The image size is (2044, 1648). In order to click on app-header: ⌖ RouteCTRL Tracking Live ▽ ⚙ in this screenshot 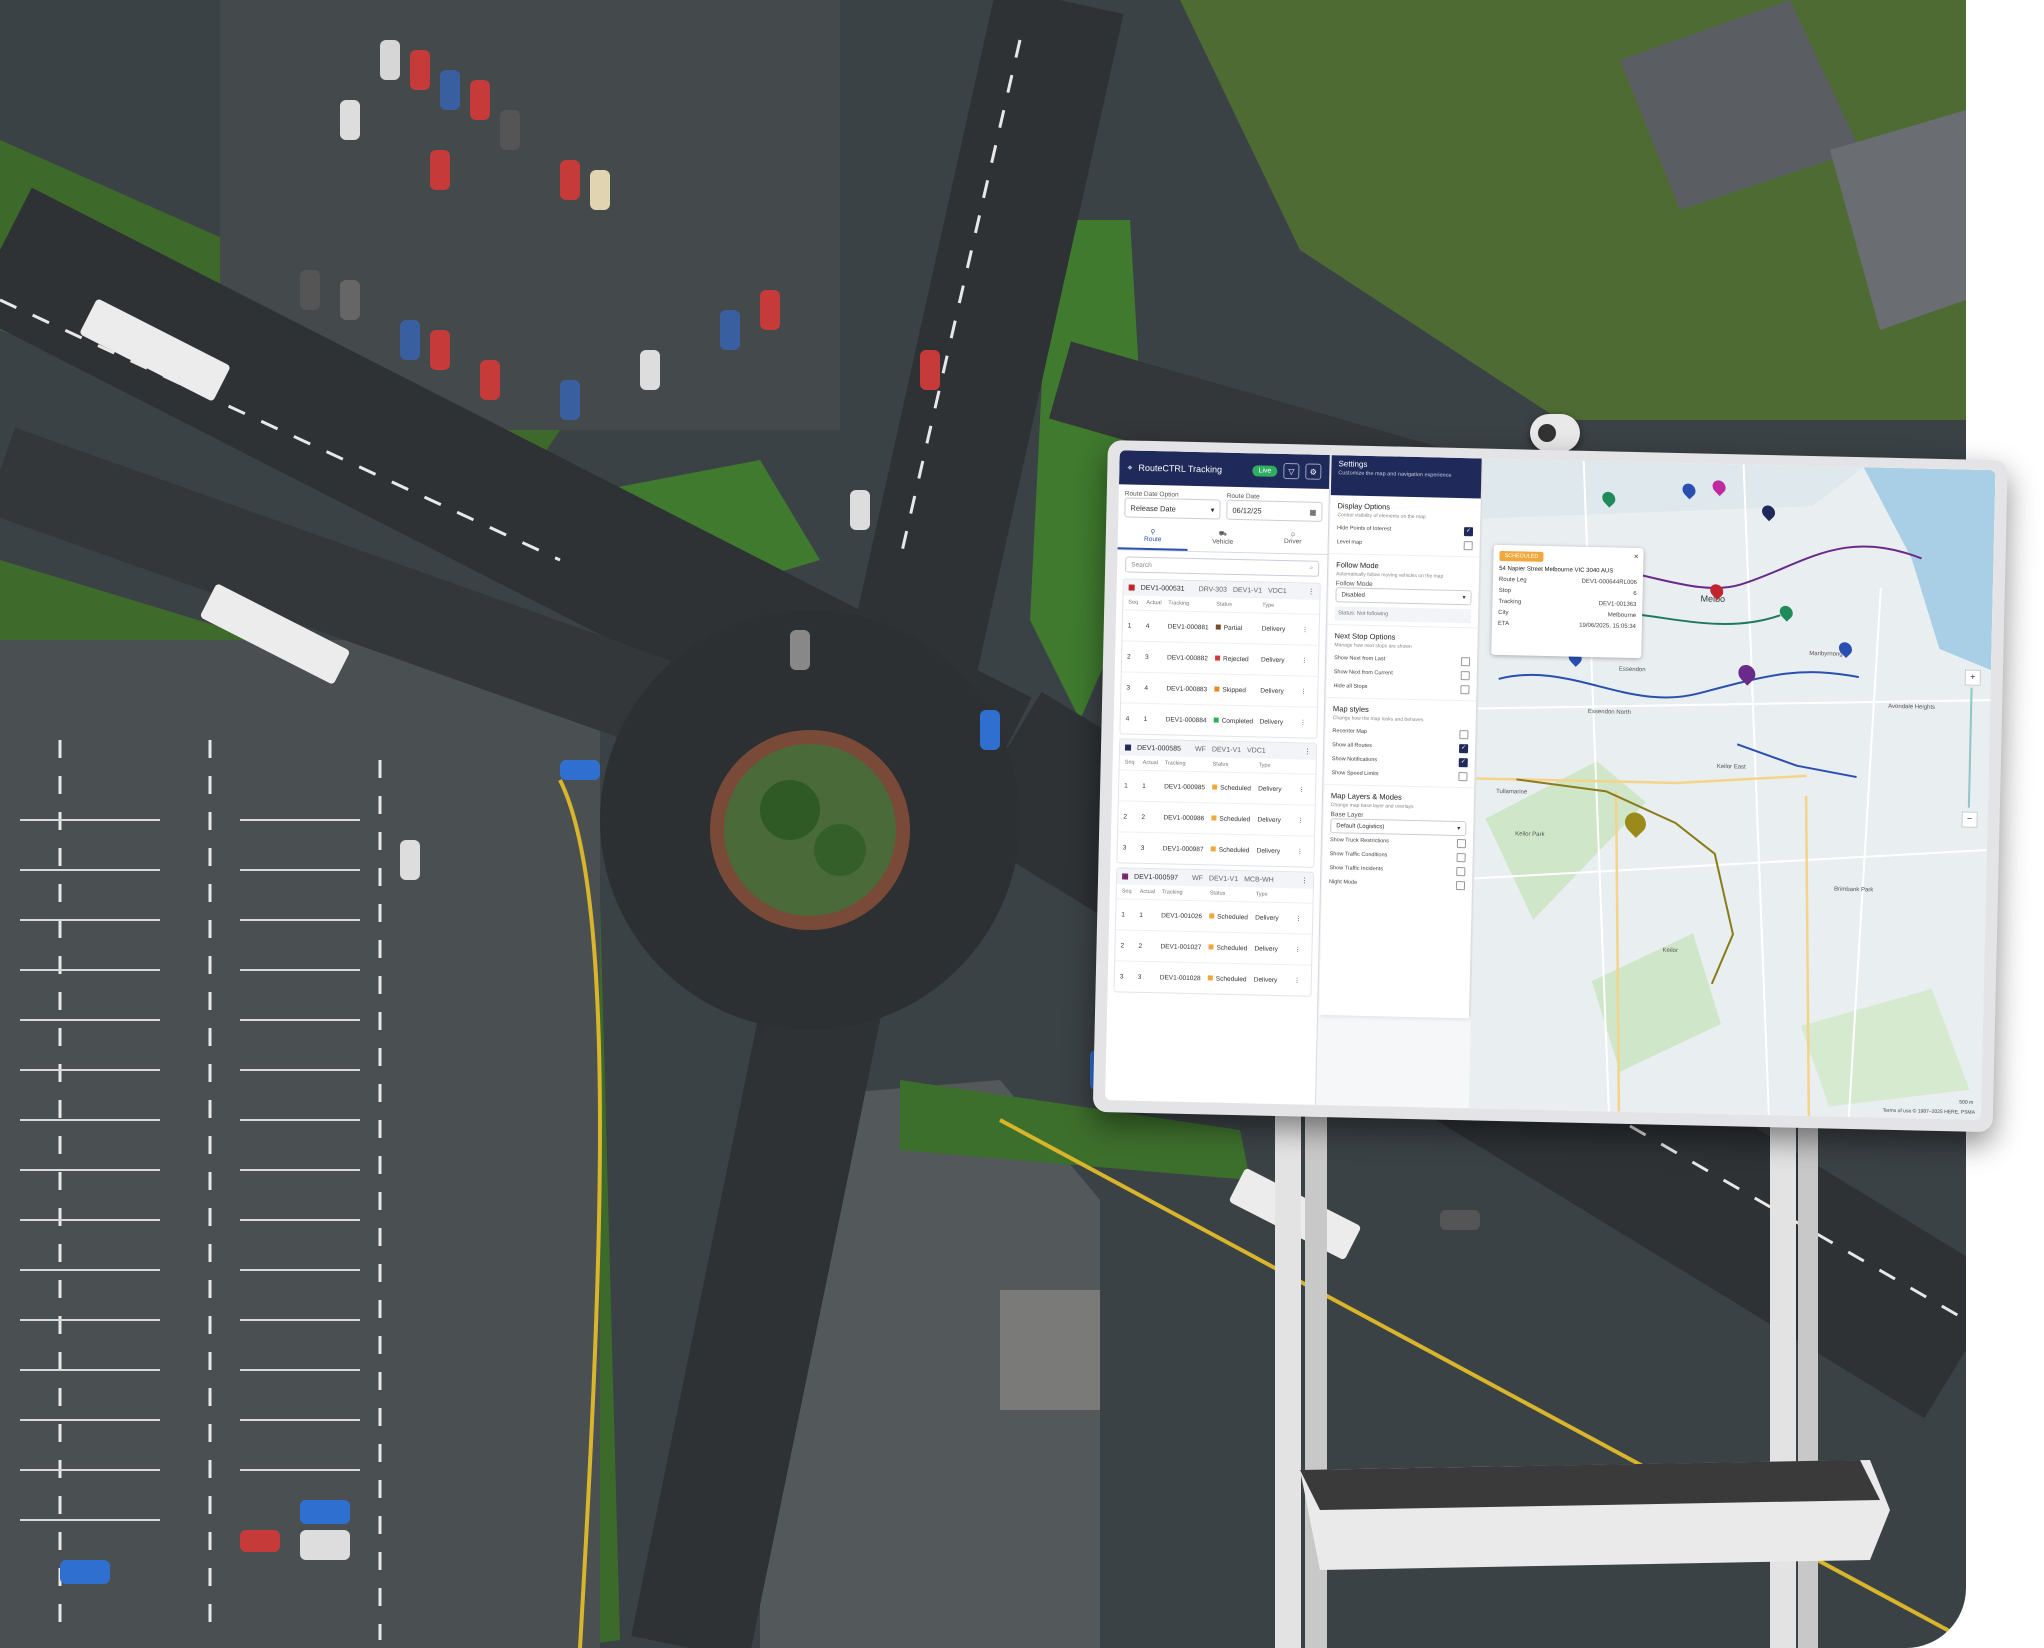, I will do `click(1224, 470)`.